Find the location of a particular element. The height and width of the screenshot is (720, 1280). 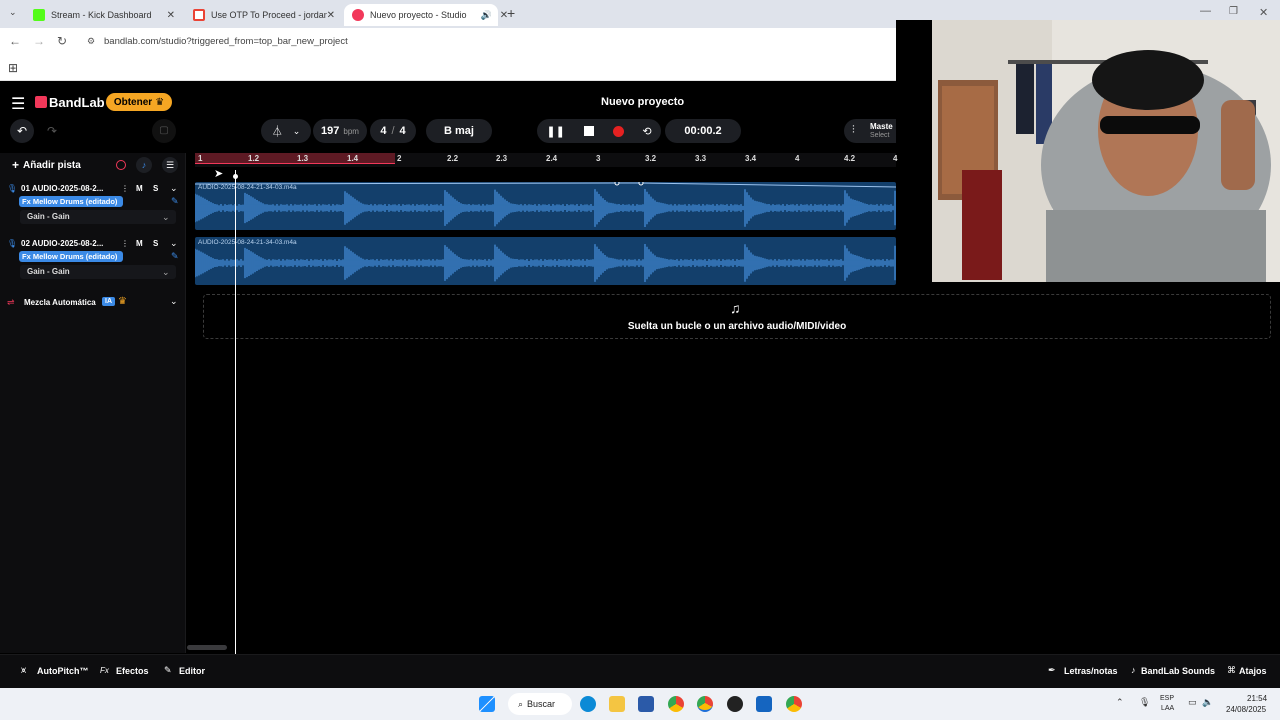

playhead is located at coordinates (235, 412).